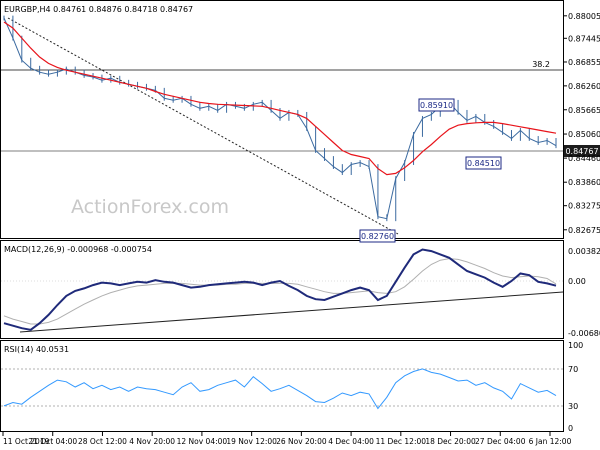 Image resolution: width=600 pixels, height=450 pixels. What do you see at coordinates (573, 369) in the screenshot?
I see `rsi-scale-70: 70` at bounding box center [573, 369].